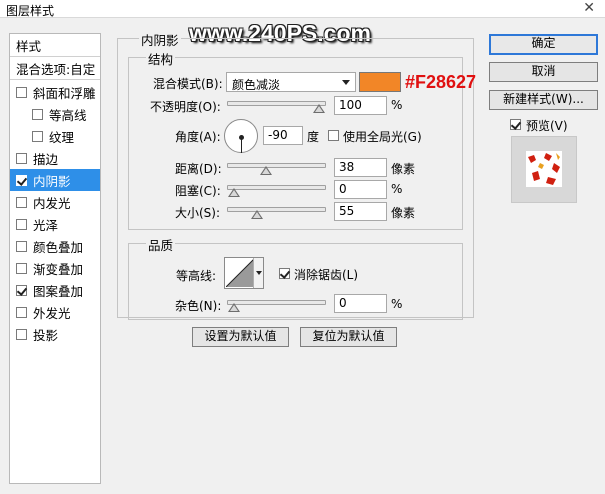  I want to click on style-item: 等高线, so click(55, 114).